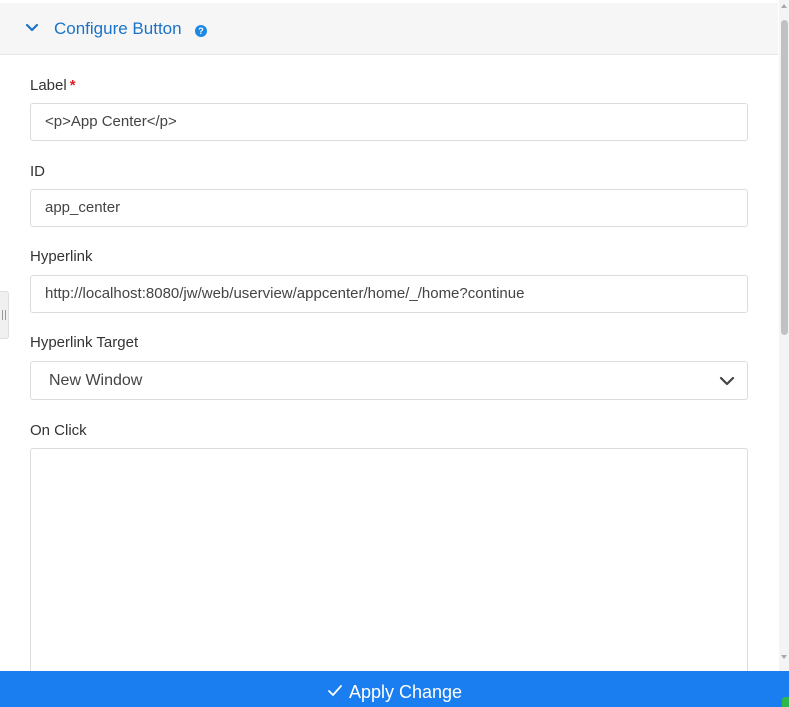  I want to click on label-field-label: Label *, so click(53, 86).